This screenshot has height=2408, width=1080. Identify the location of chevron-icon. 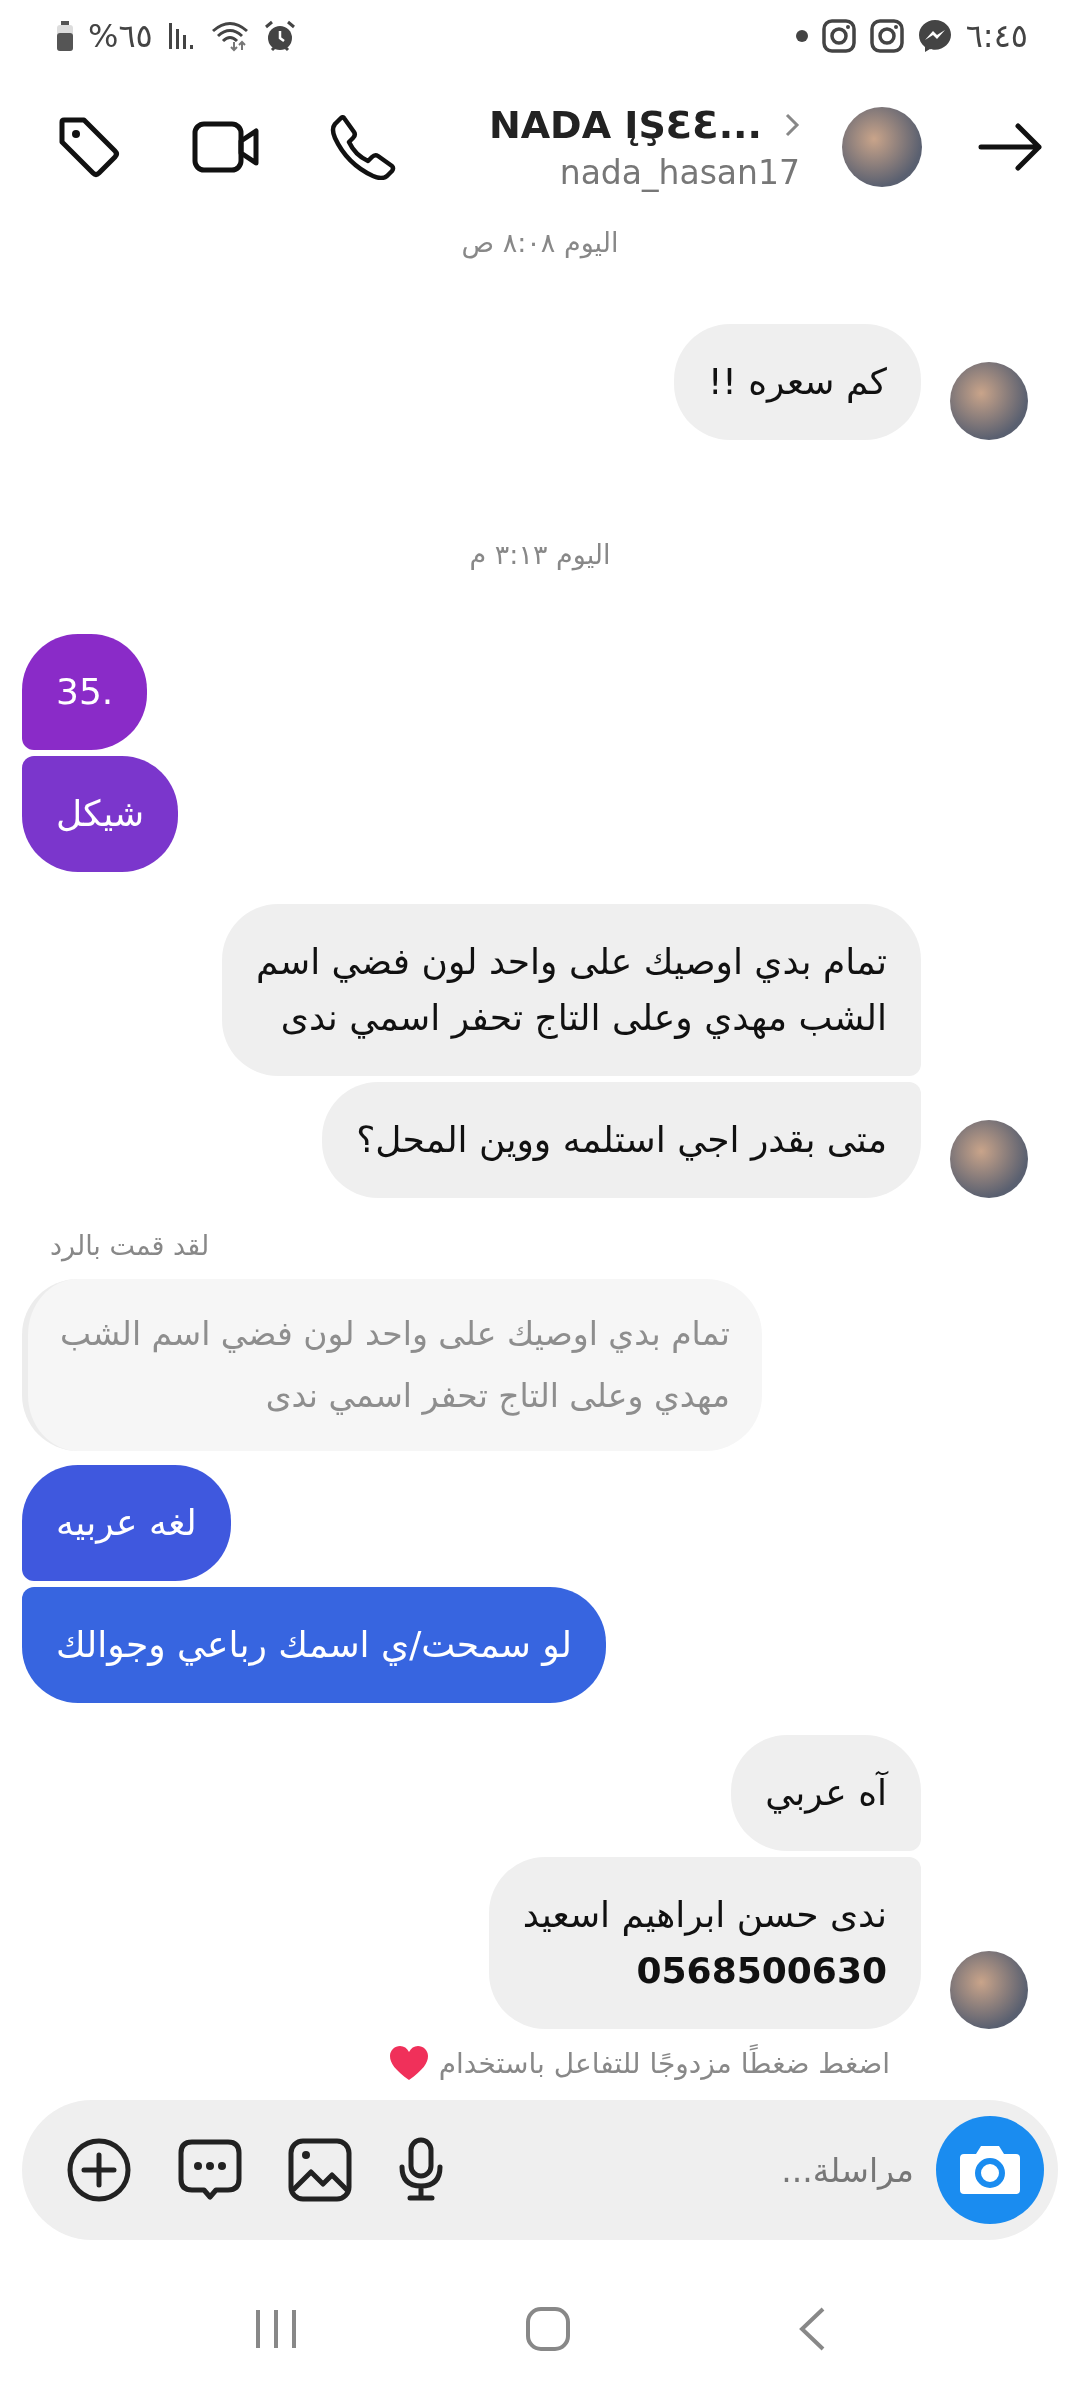
(792, 124).